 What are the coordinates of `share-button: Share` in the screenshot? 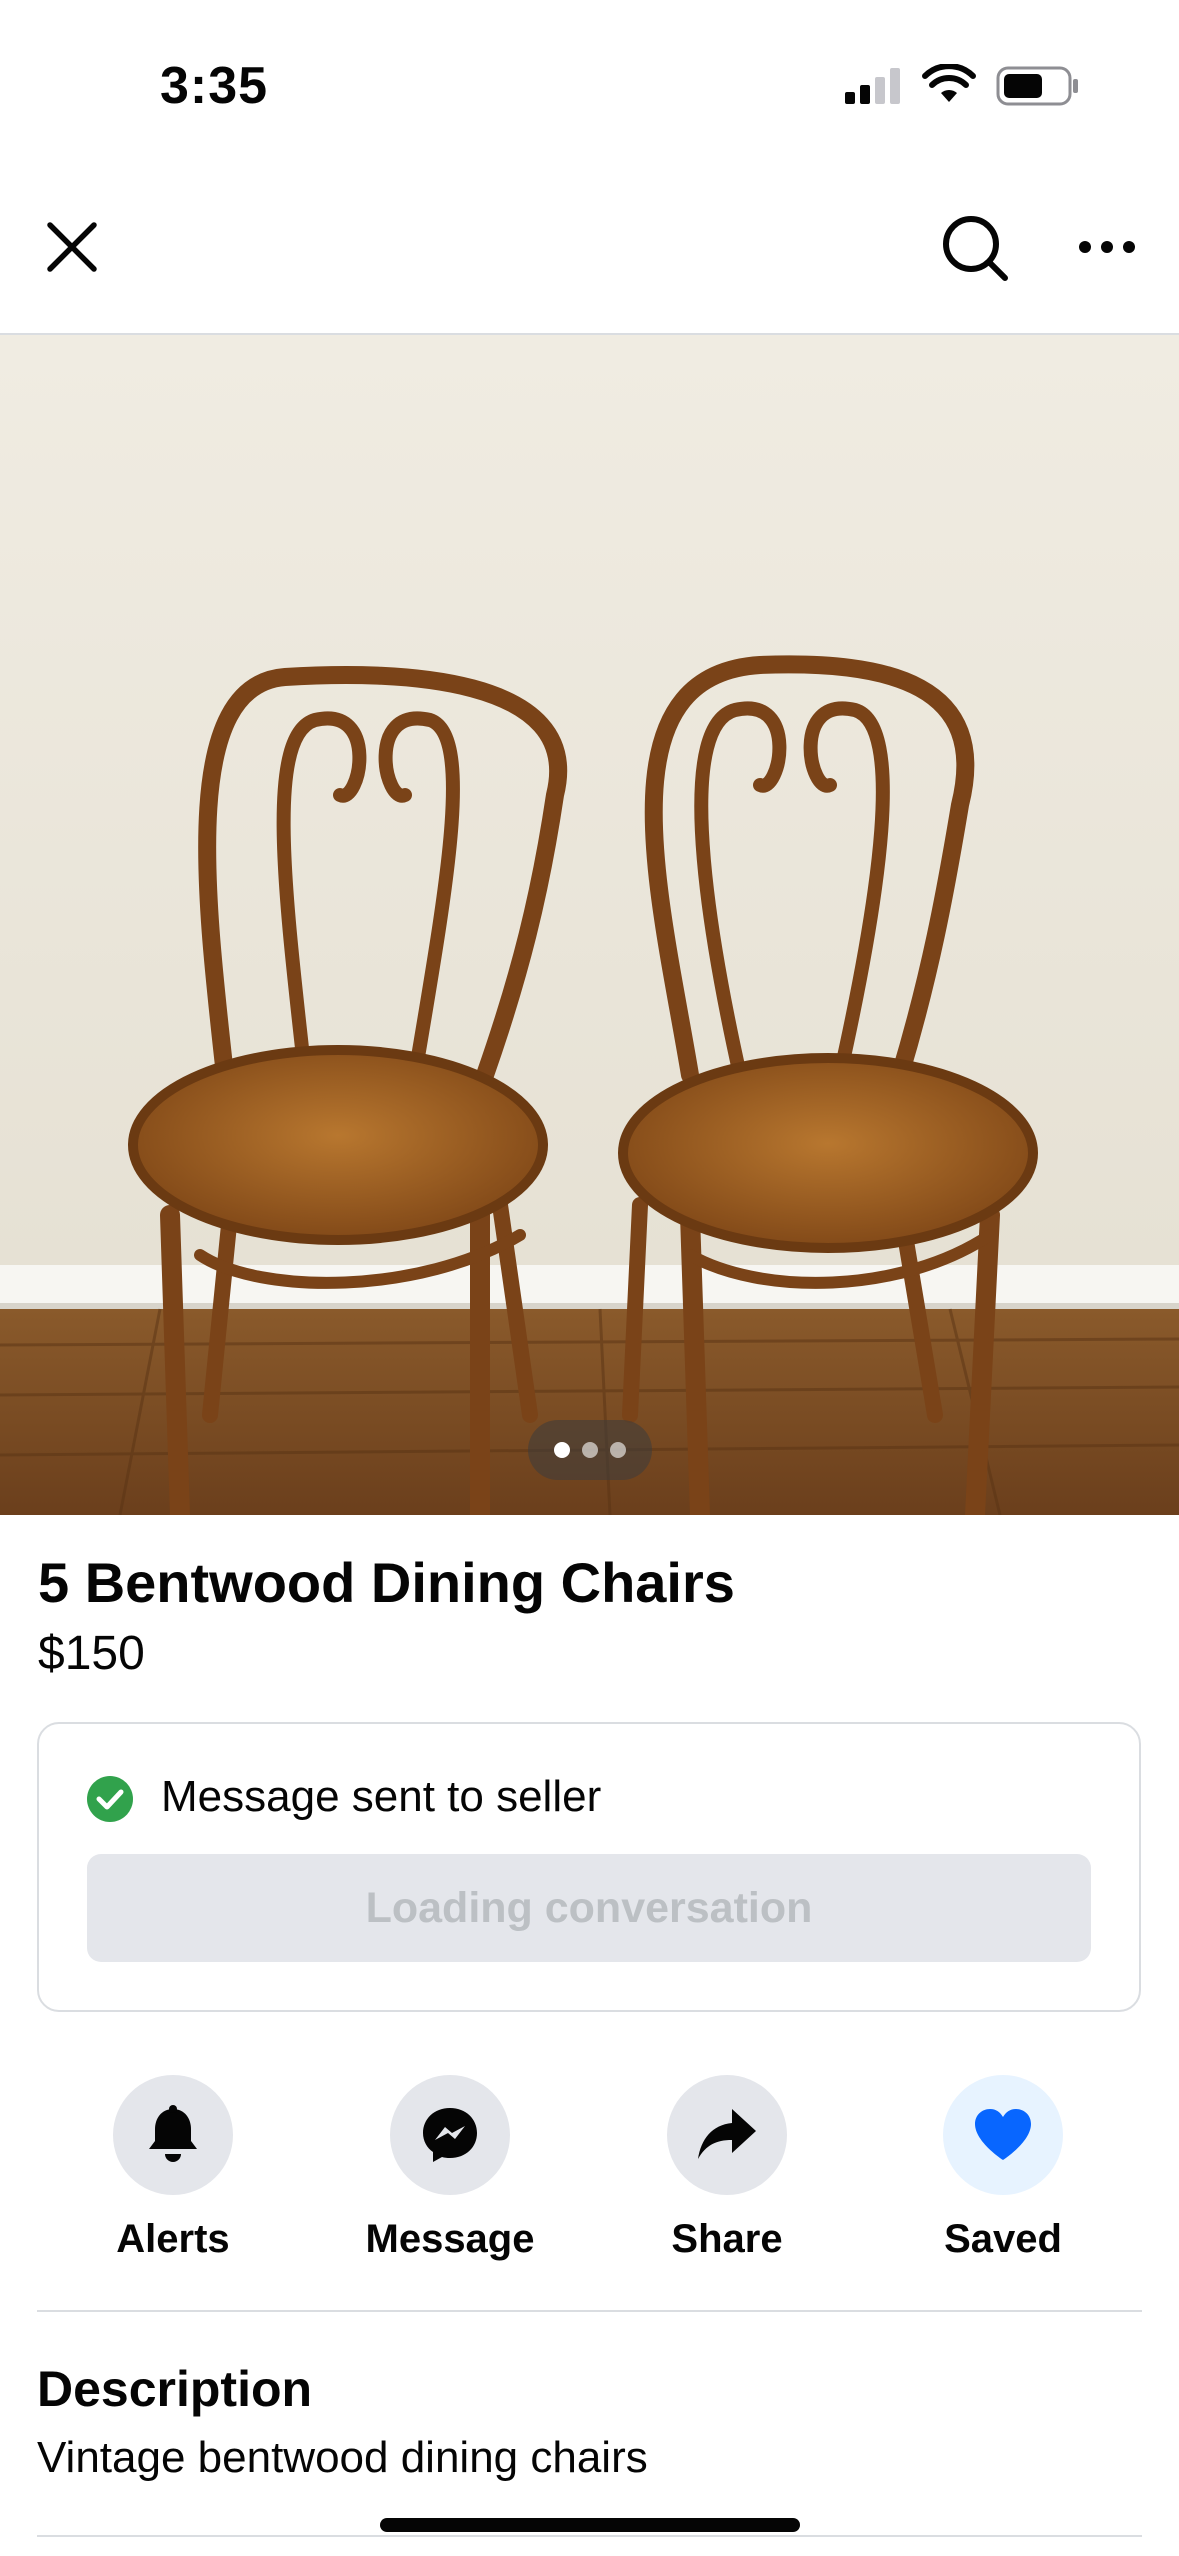 It's located at (727, 2168).